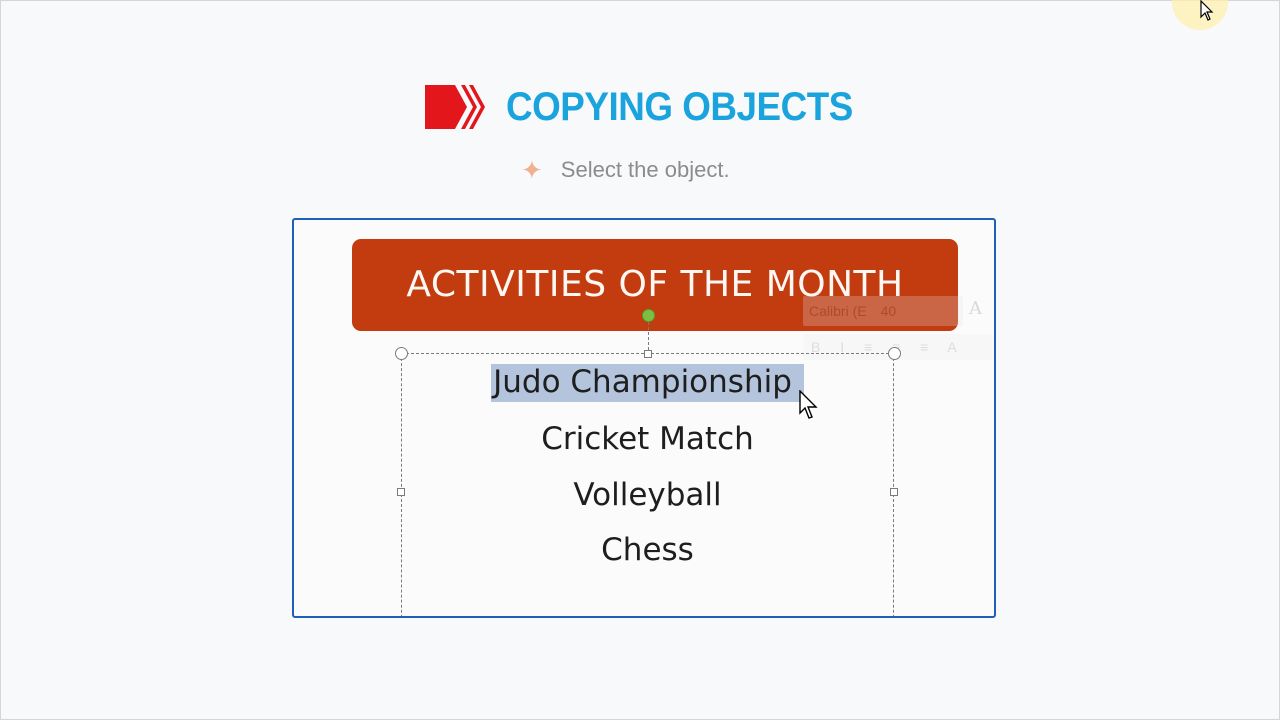  Describe the element at coordinates (894, 353) in the screenshot. I see `resize-handle-top-right` at that location.